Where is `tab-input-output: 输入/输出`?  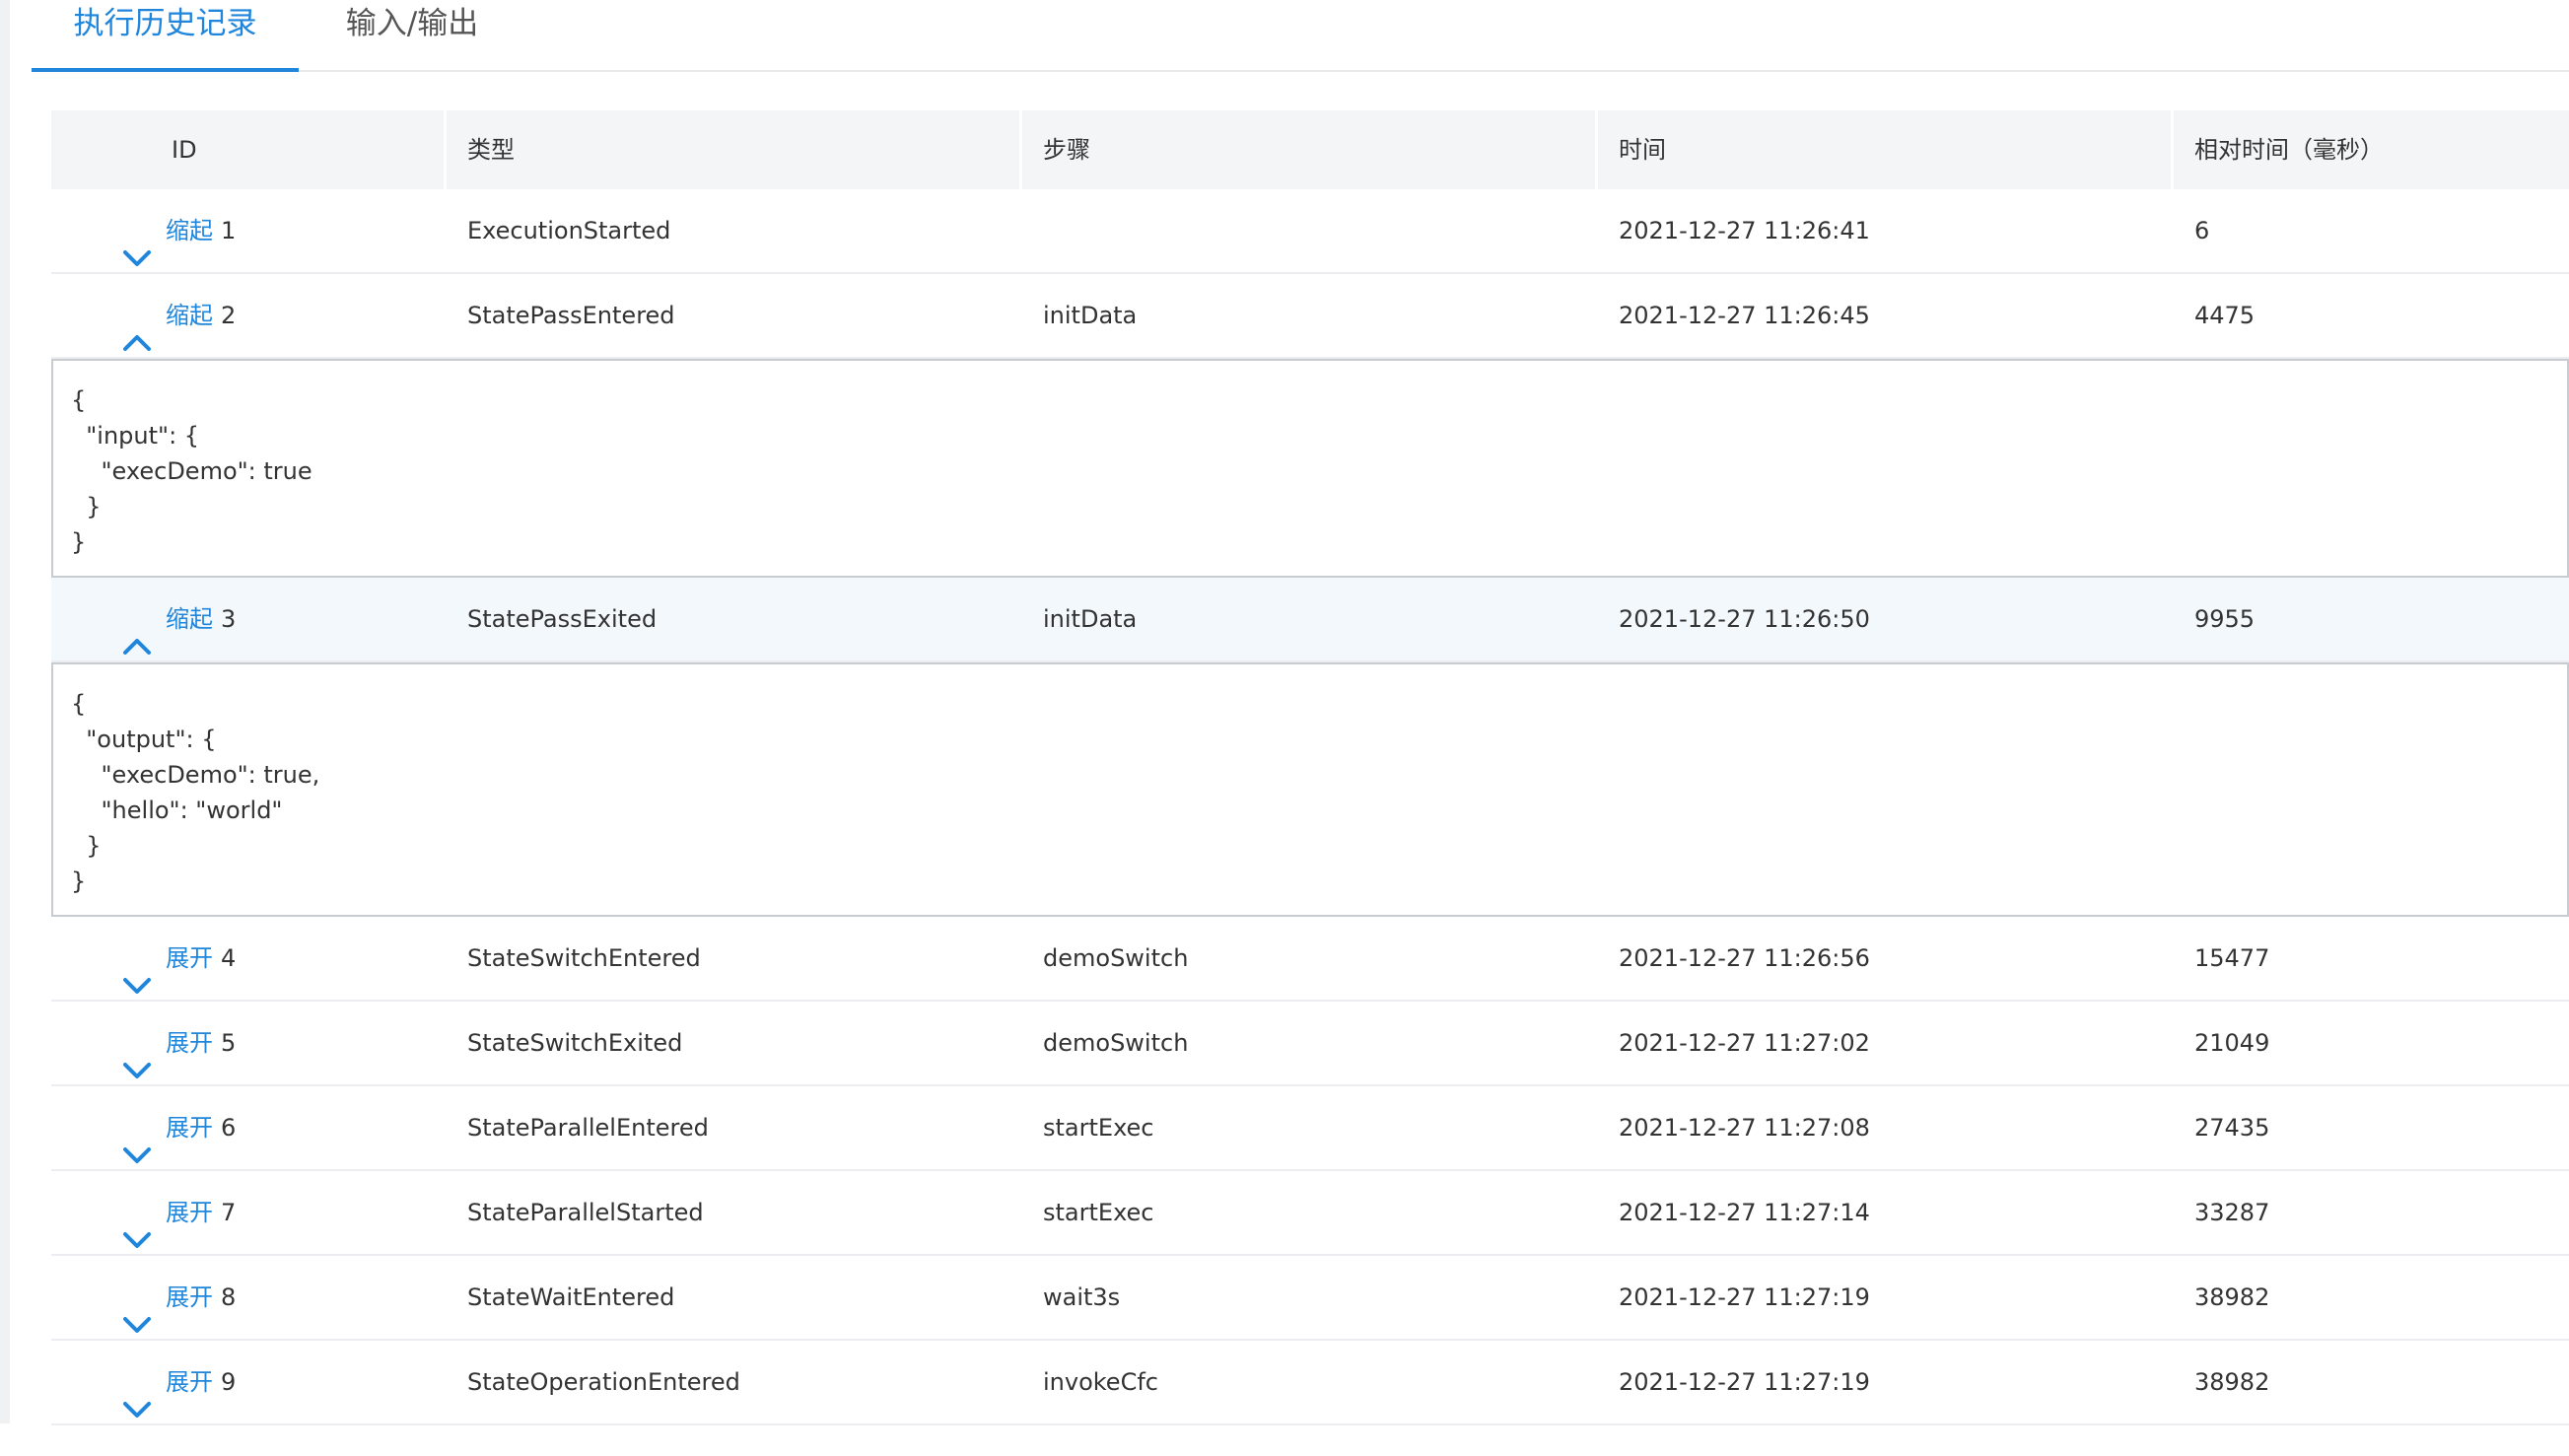 tab-input-output: 输入/输出 is located at coordinates (412, 34).